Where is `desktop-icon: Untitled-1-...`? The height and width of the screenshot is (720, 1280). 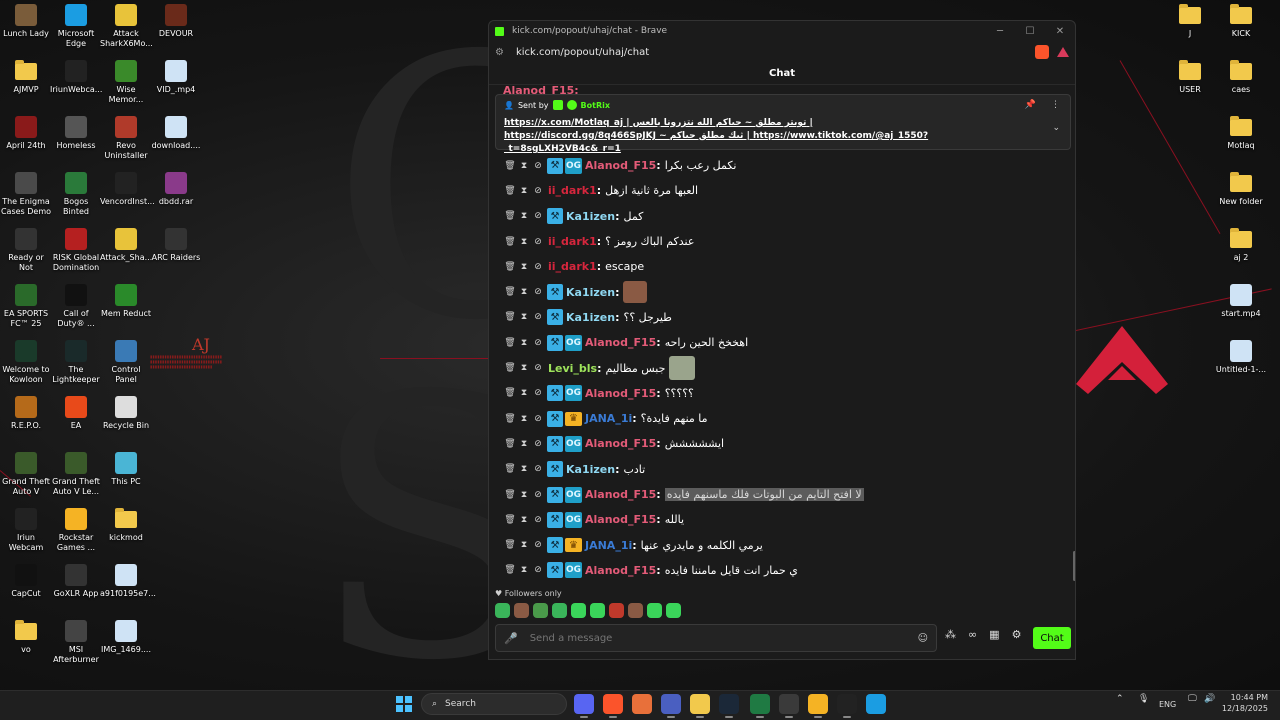 desktop-icon: Untitled-1-... is located at coordinates (1241, 357).